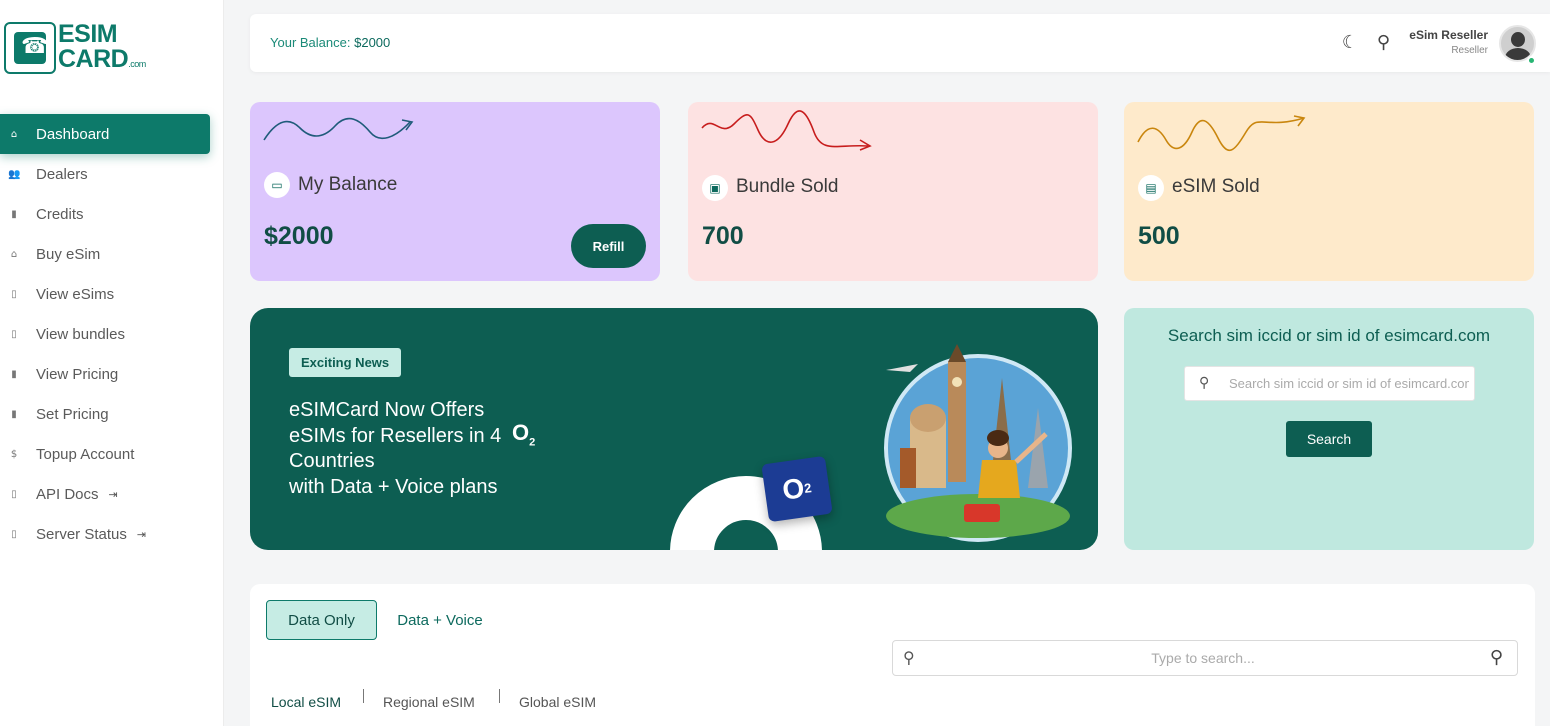  Describe the element at coordinates (112, 414) in the screenshot. I see `sidebar-item-set-pricing: ▮ Set Pricing` at that location.